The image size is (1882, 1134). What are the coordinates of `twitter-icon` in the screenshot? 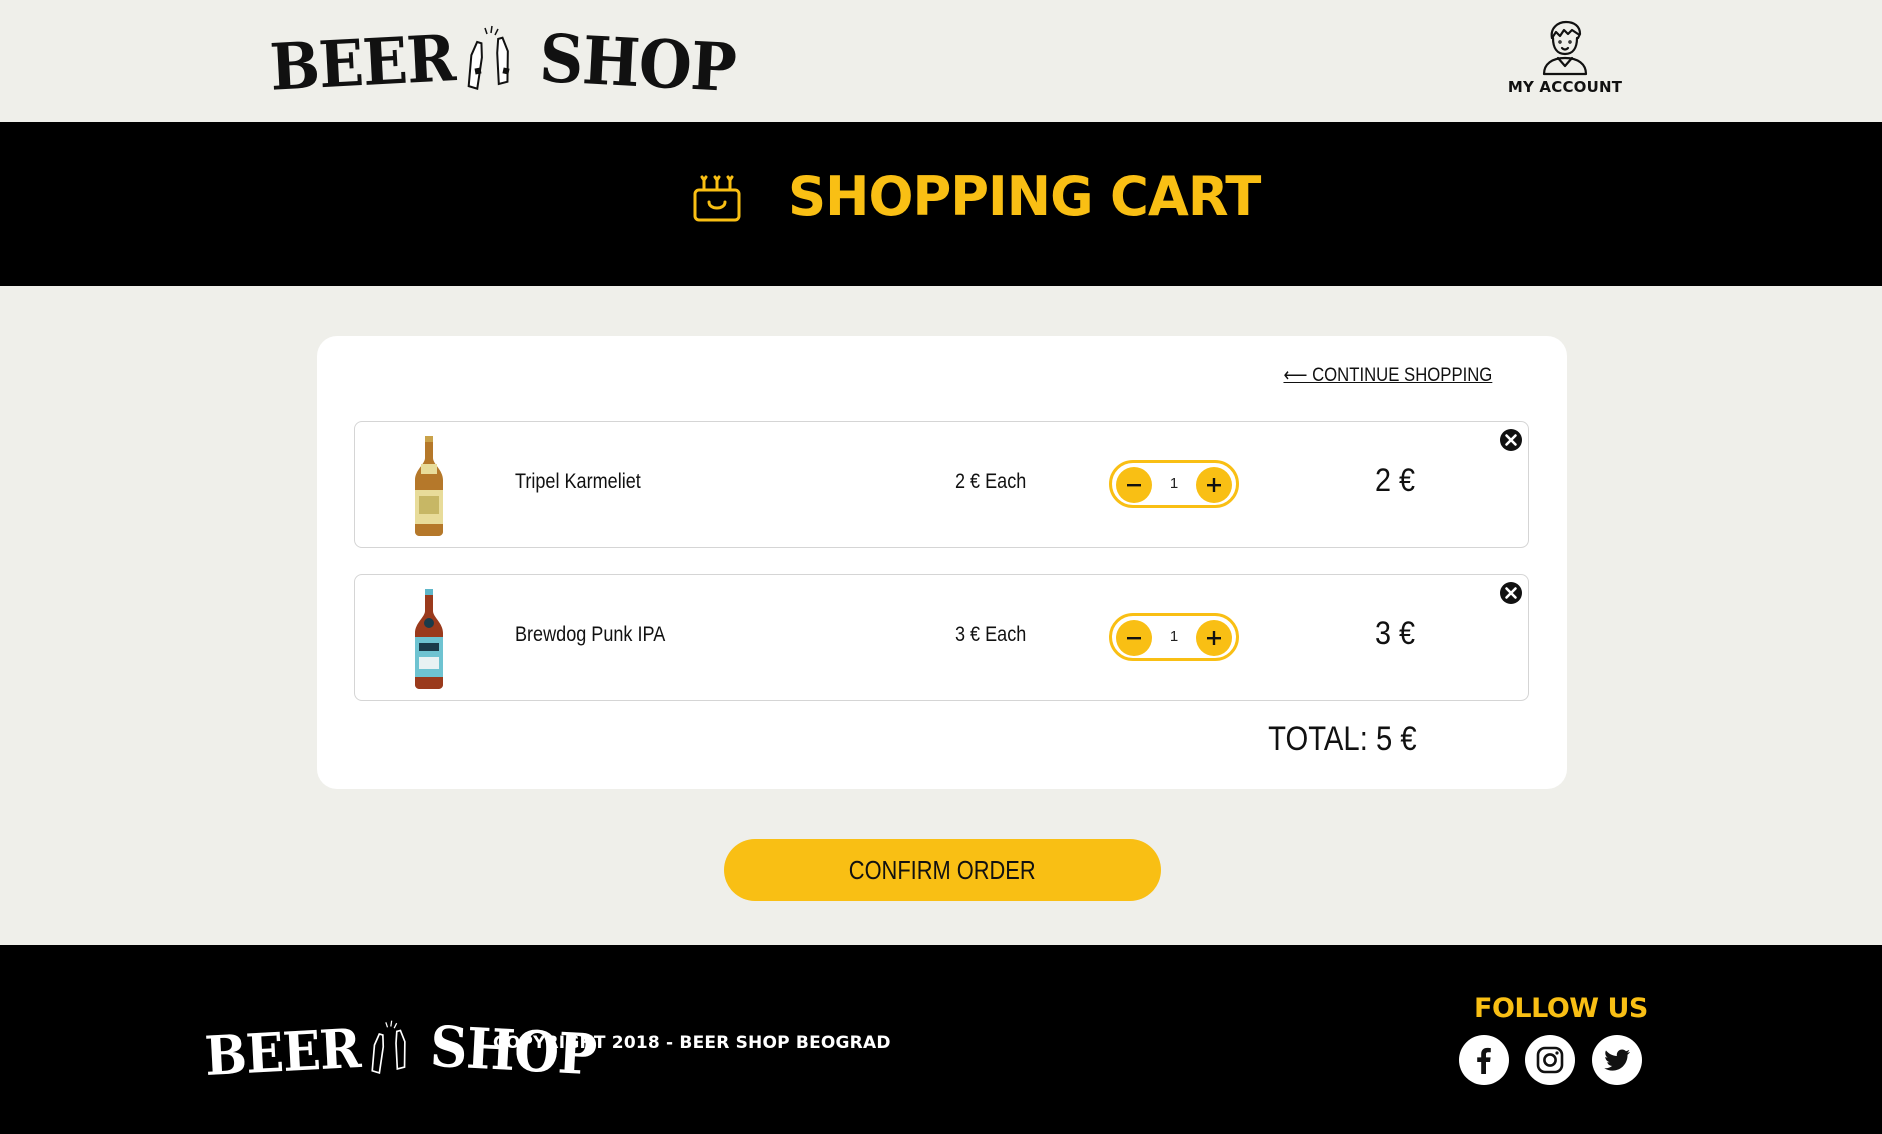 It's located at (1617, 1060).